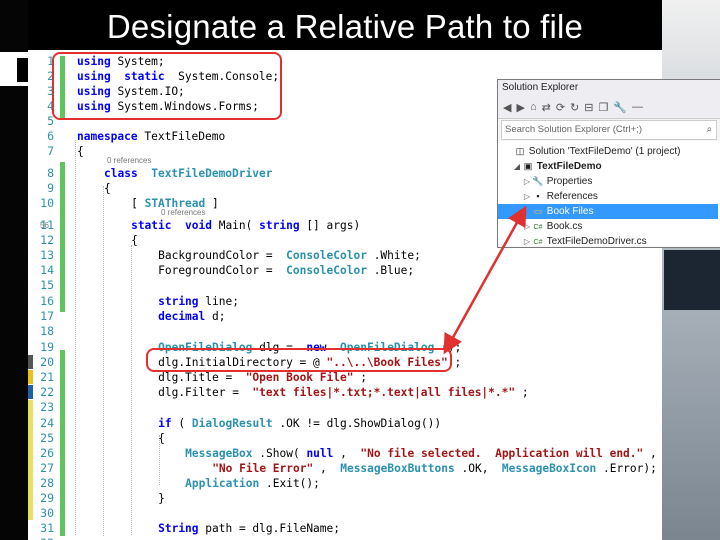 This screenshot has height=540, width=720. I want to click on connector-arrow, so click(485, 280).